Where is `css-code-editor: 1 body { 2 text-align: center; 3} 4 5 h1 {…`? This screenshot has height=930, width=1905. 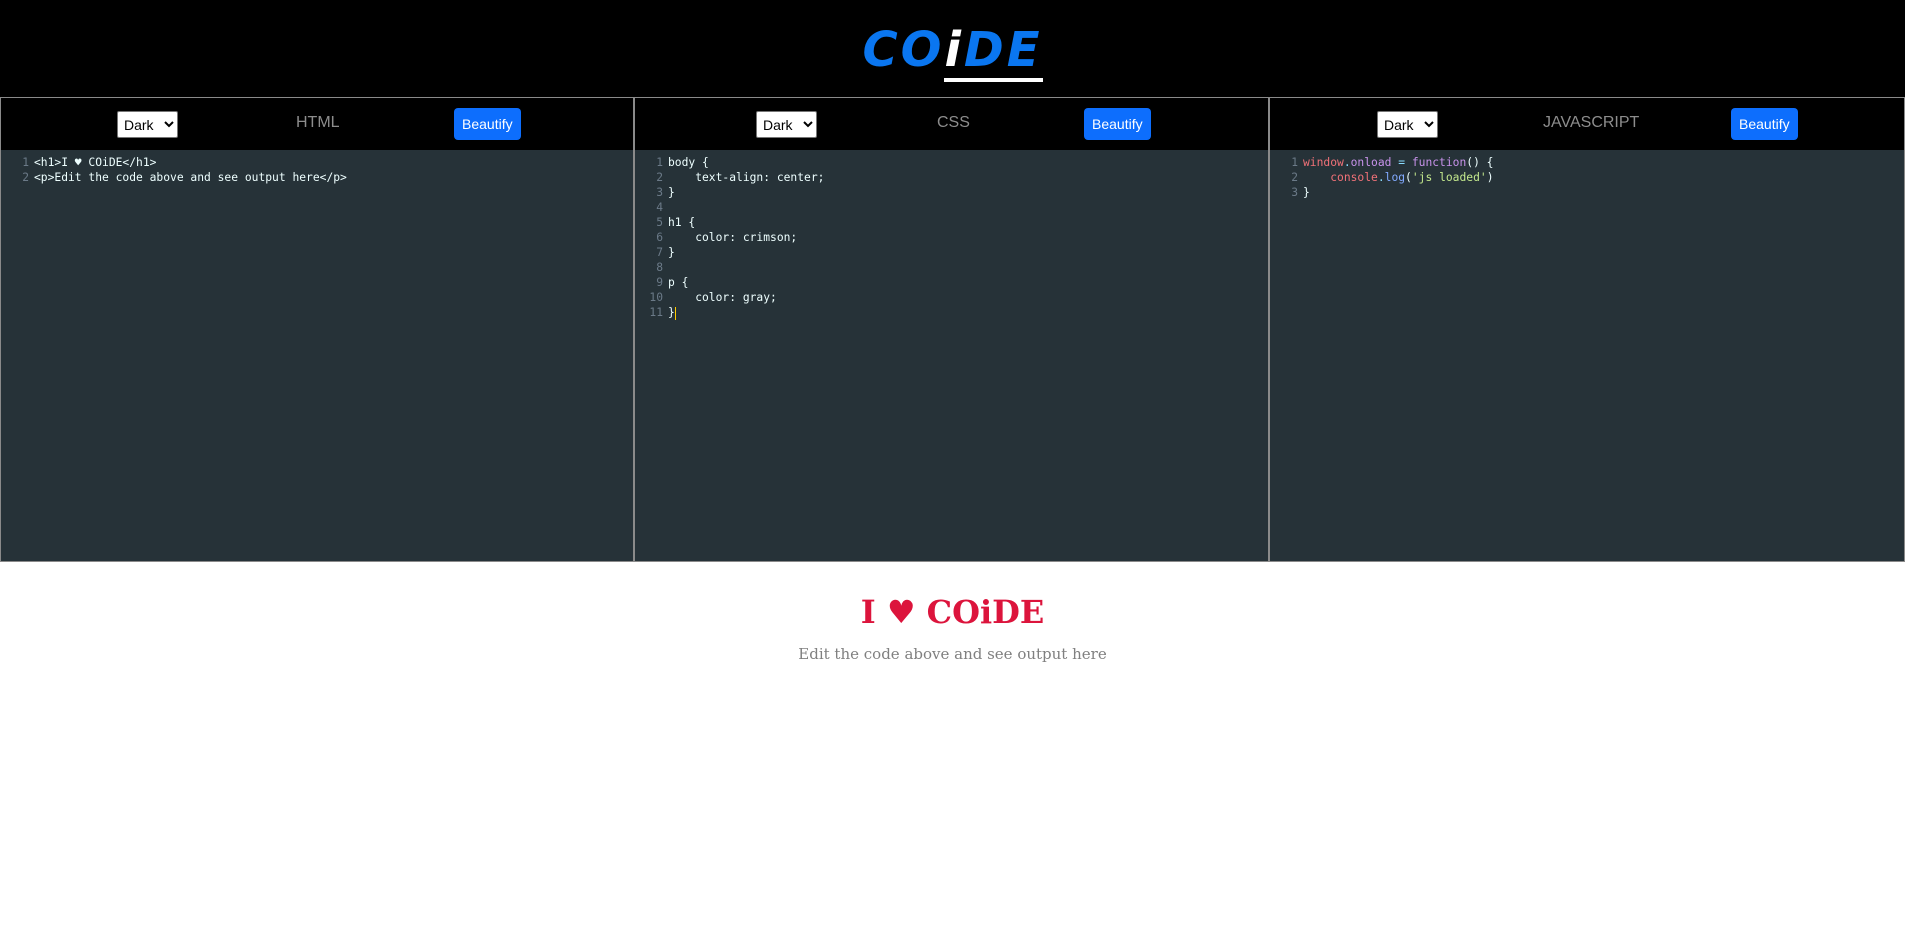
css-code-editor: 1 body { 2 text-align: center; 3} 4 5 h1 {… is located at coordinates (951, 358).